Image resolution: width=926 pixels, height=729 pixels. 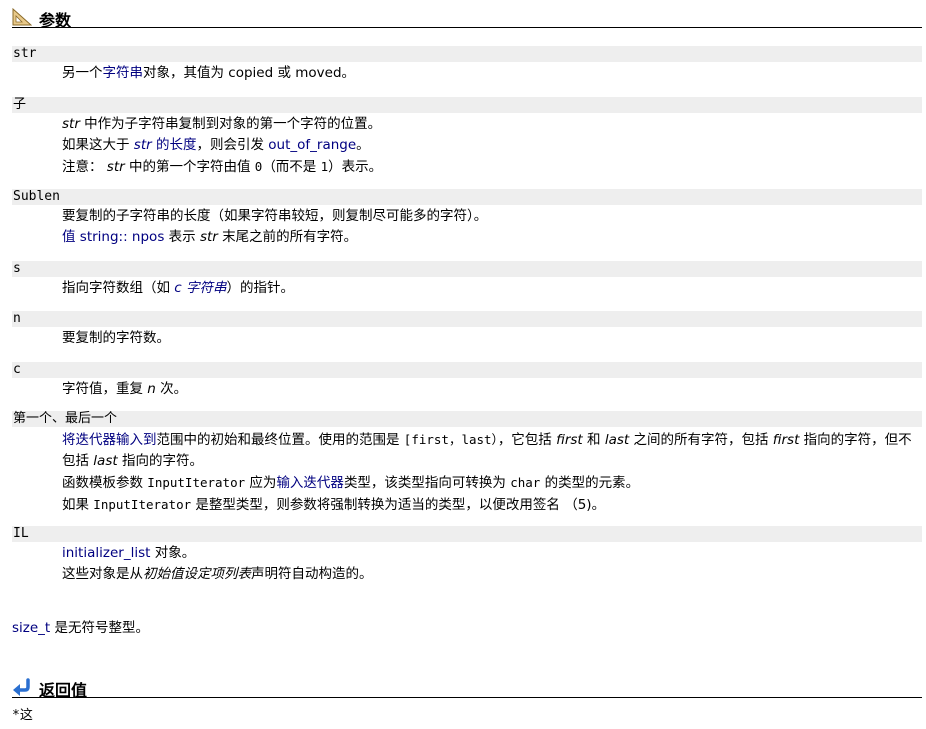 I want to click on text: 字符值，重复, so click(x=105, y=389).